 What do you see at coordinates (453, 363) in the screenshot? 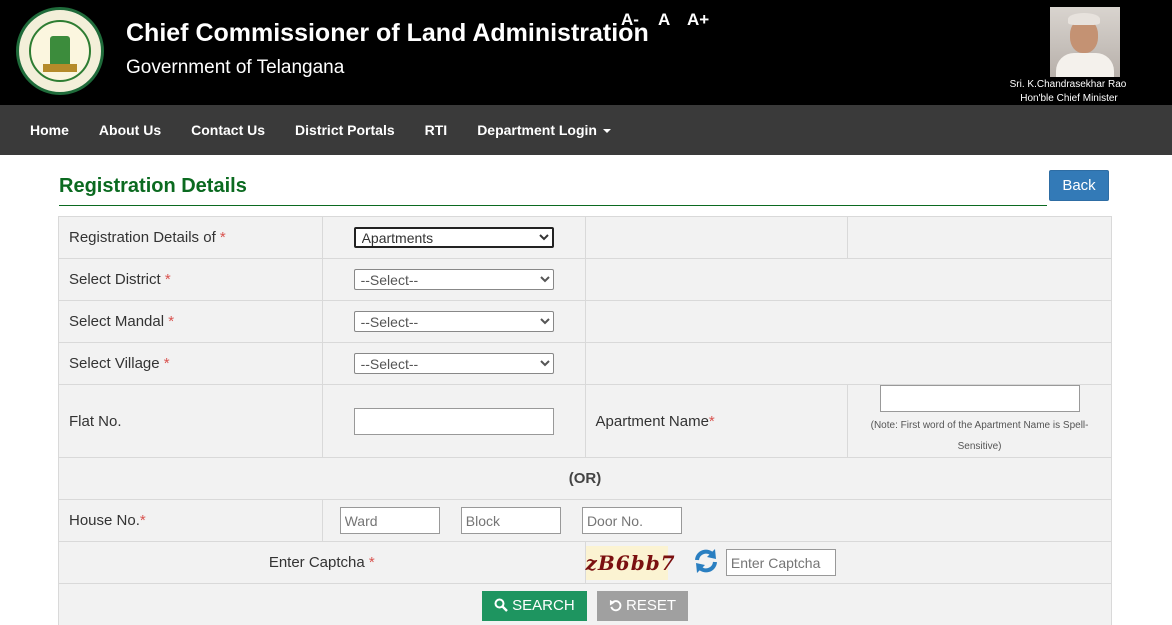
I see `village-select: --Select--` at bounding box center [453, 363].